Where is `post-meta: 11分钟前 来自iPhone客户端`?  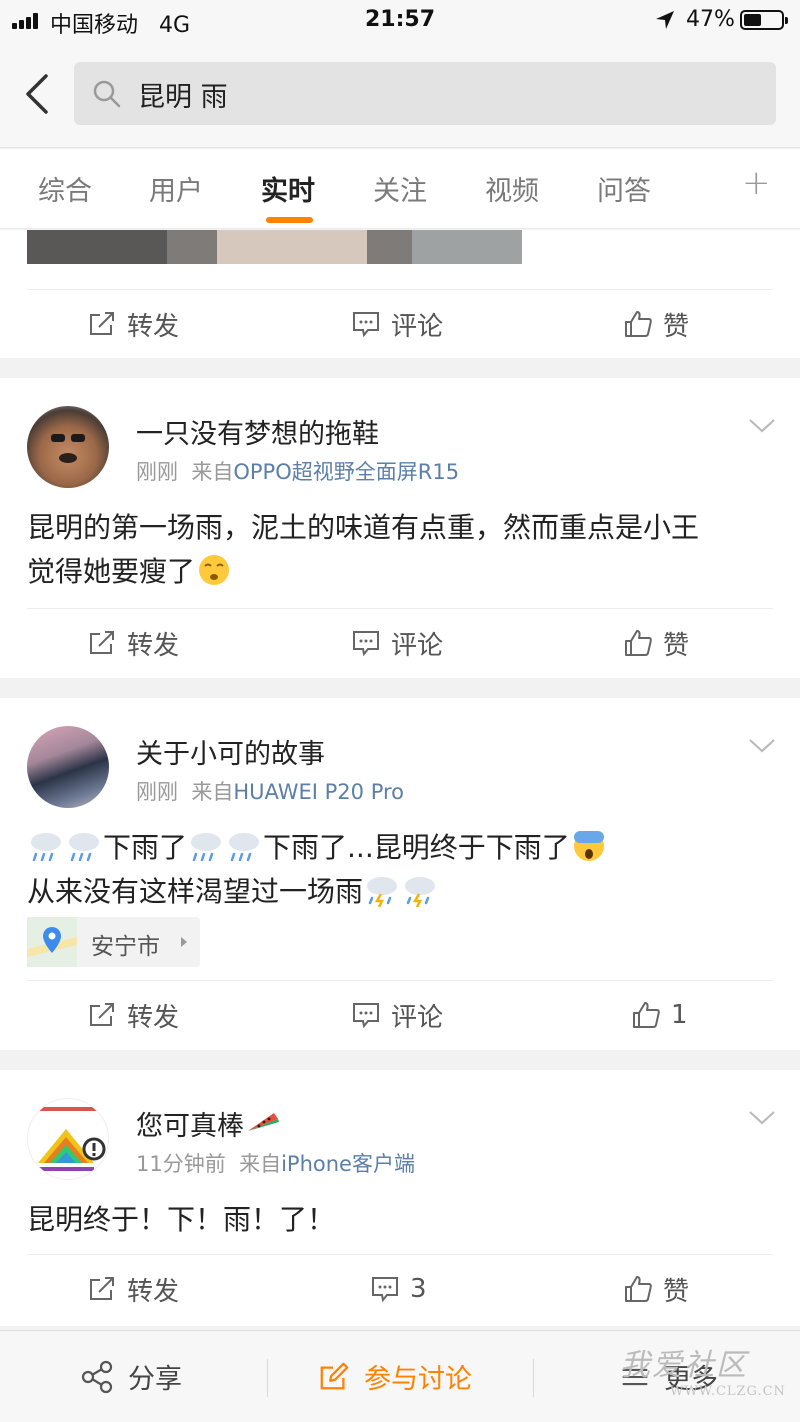
post-meta: 11分钟前 来自iPhone客户端 is located at coordinates (275, 1164).